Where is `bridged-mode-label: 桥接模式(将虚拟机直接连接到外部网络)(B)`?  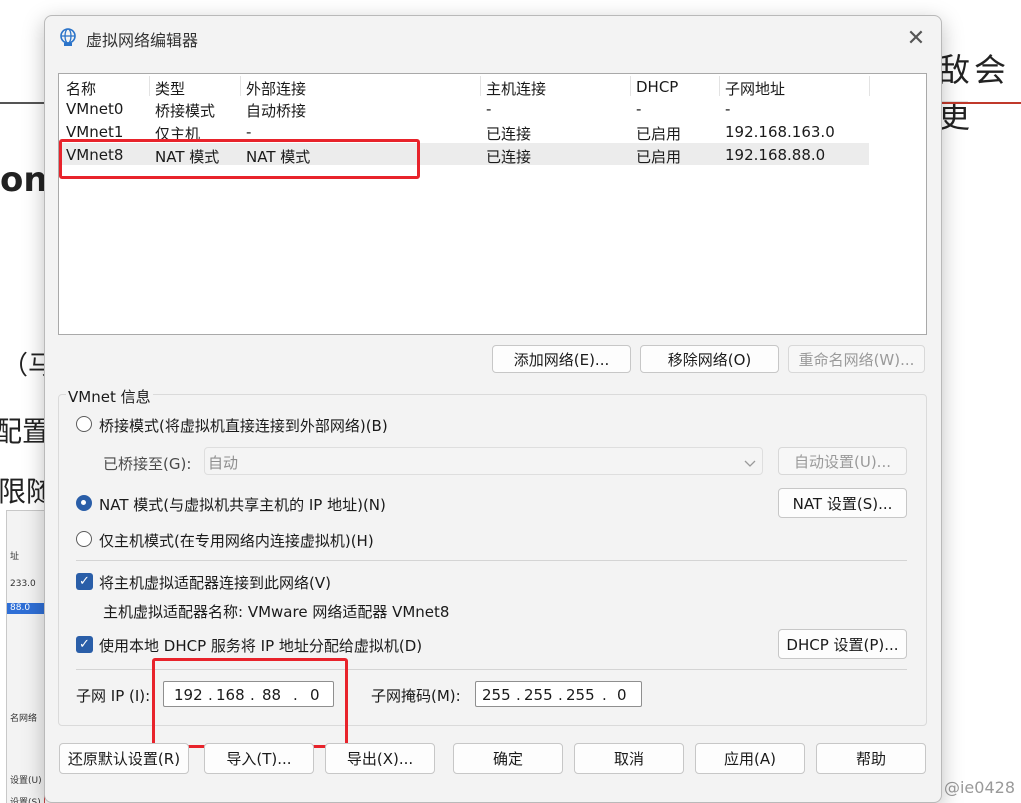
bridged-mode-label: 桥接模式(将虚拟机直接连接到外部网络)(B) is located at coordinates (243, 425).